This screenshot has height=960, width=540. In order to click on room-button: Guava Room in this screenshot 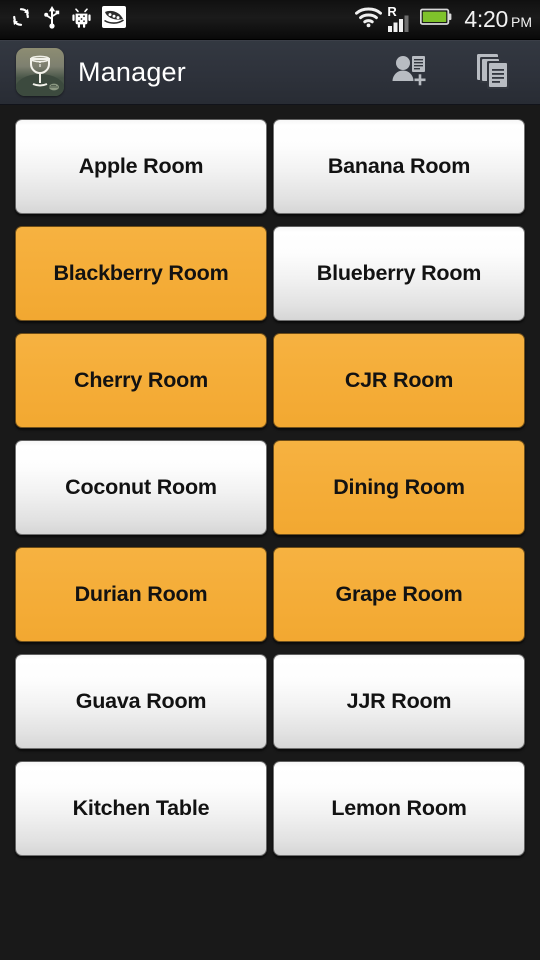, I will do `click(141, 701)`.